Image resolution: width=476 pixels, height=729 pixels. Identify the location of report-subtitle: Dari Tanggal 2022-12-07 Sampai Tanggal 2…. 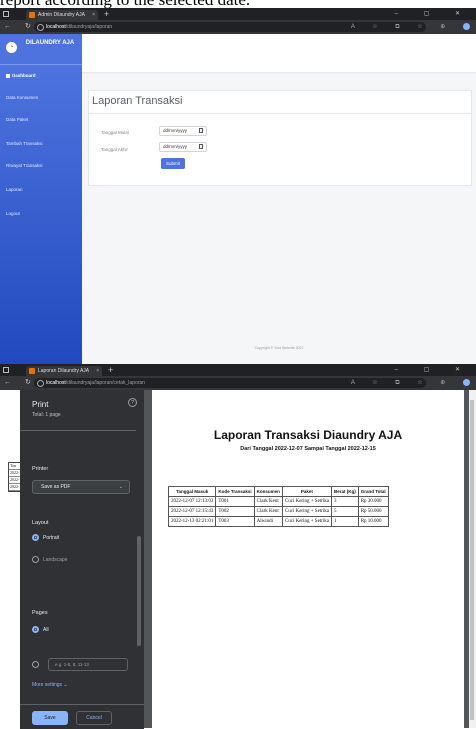
(308, 449).